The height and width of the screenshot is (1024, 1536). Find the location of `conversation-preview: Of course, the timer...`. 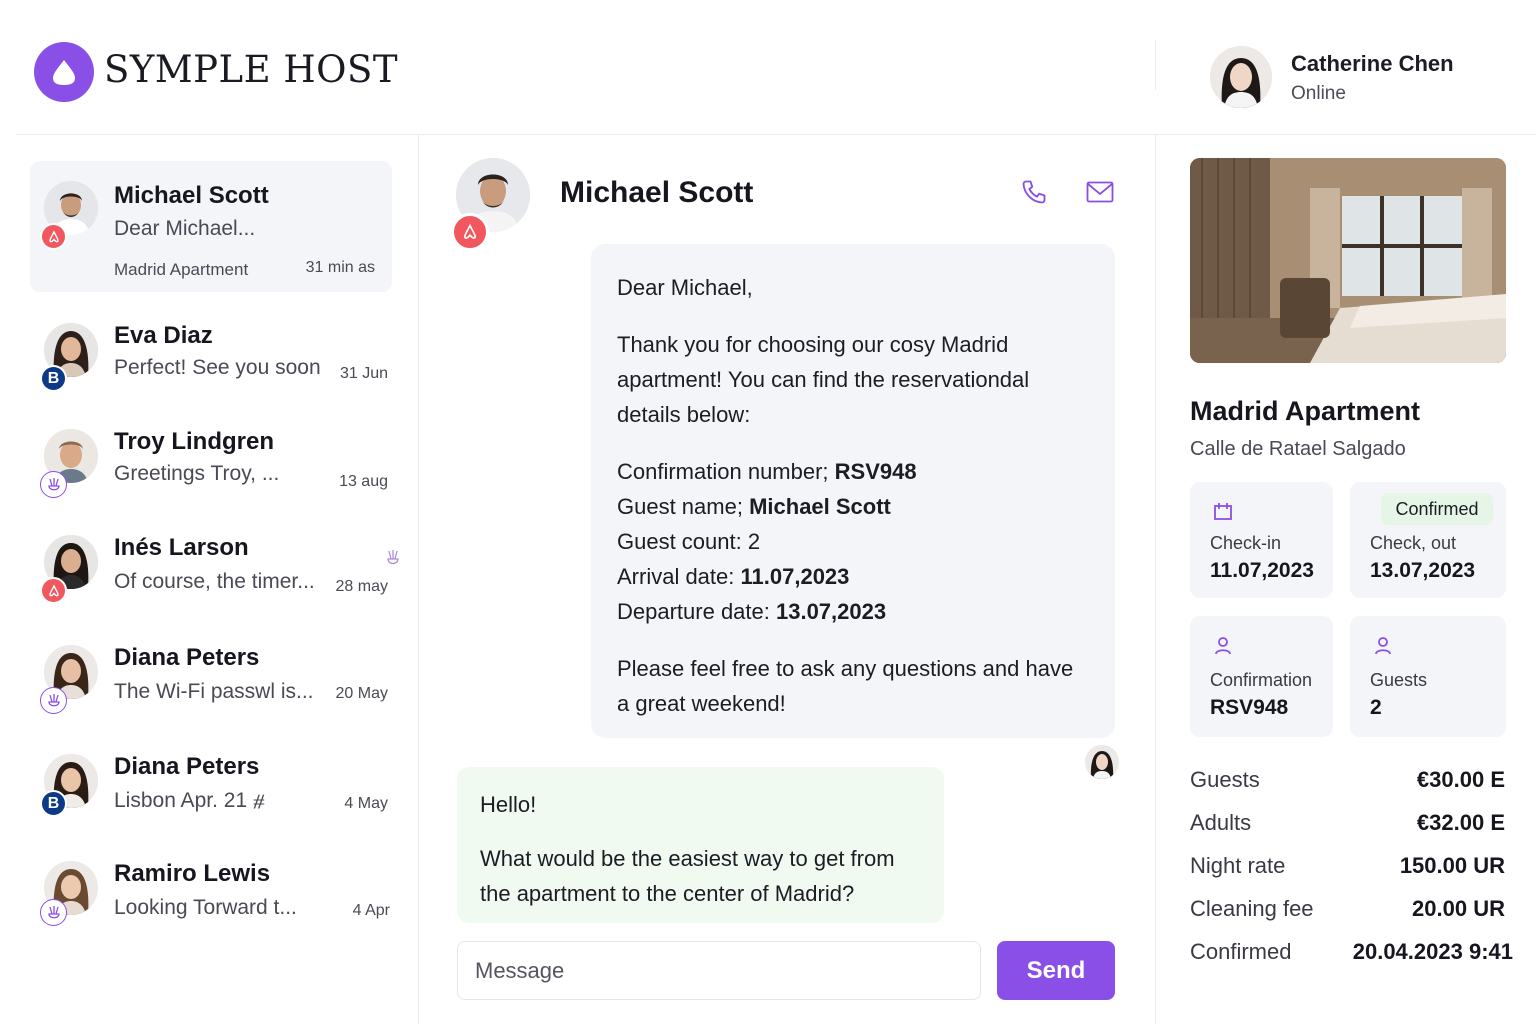

conversation-preview: Of course, the timer... is located at coordinates (214, 581).